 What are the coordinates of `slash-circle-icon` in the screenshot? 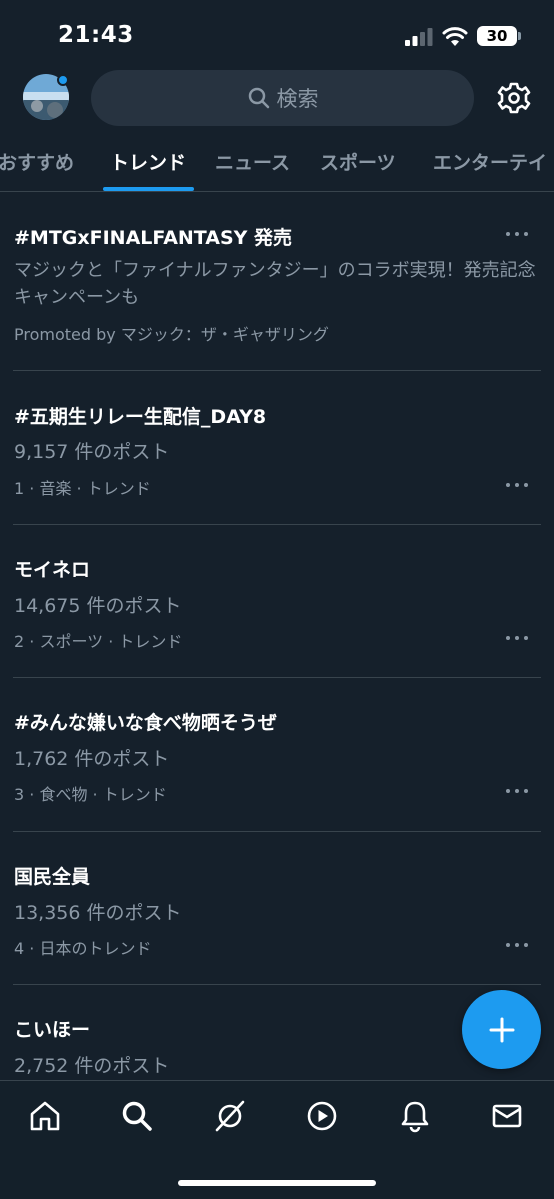 It's located at (230, 1116).